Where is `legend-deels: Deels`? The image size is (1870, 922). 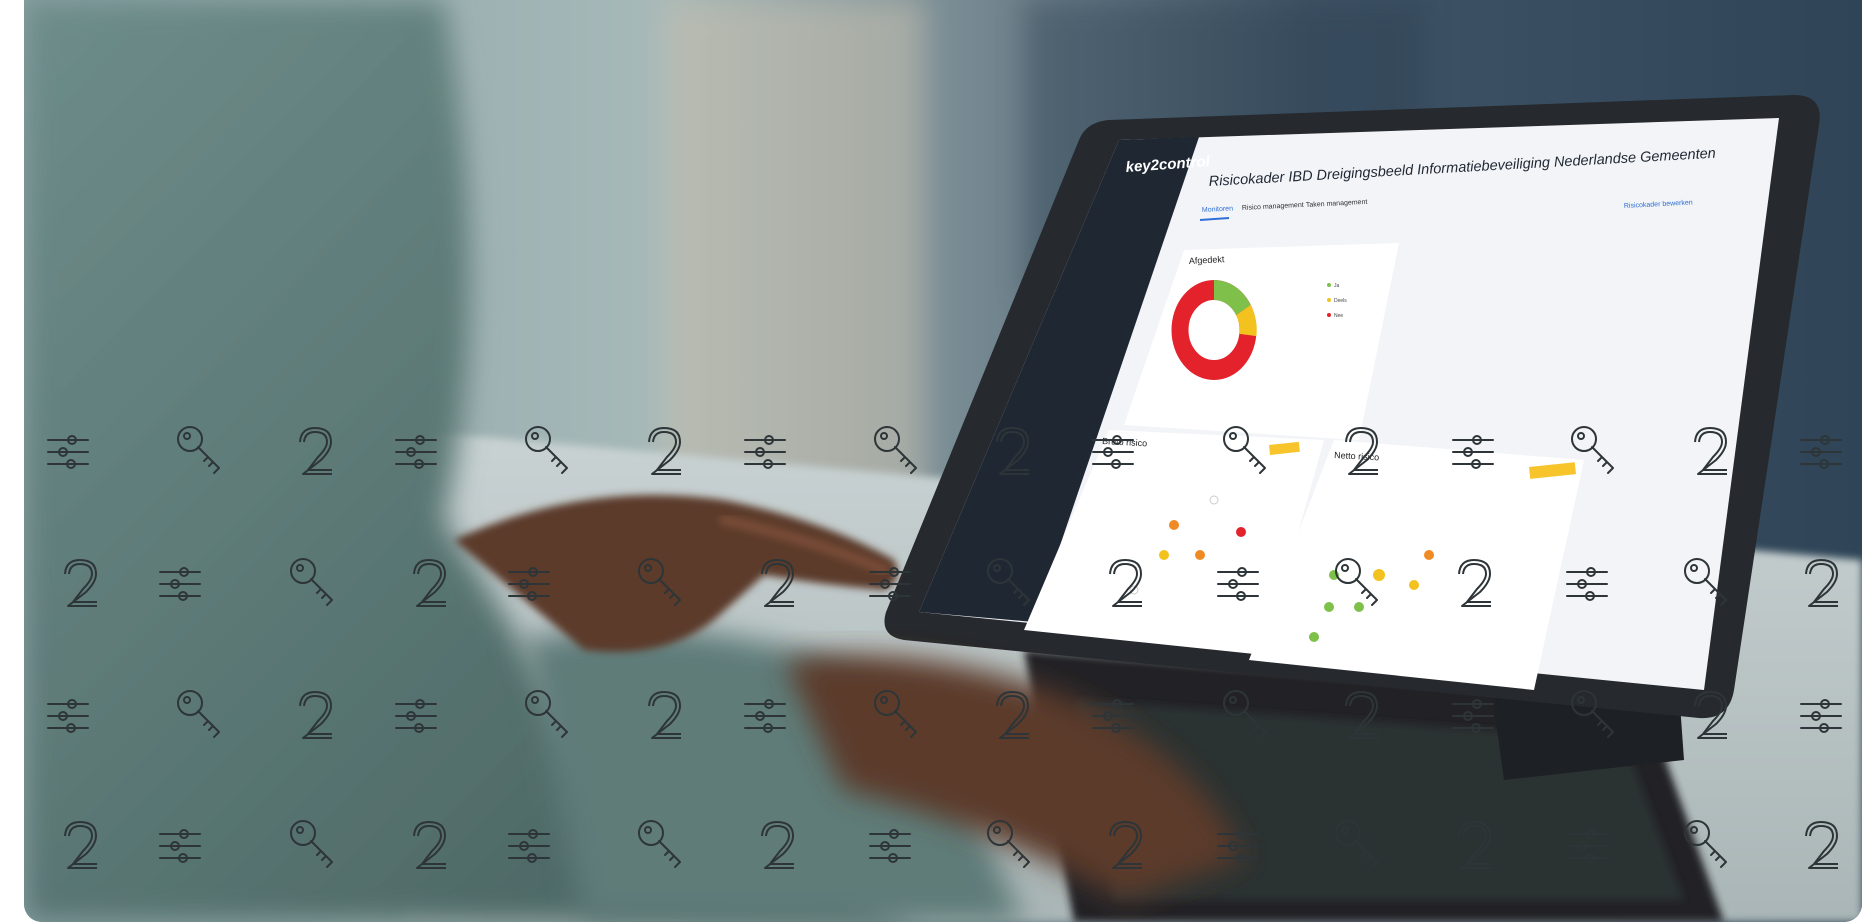
legend-deels: Deels is located at coordinates (1340, 301).